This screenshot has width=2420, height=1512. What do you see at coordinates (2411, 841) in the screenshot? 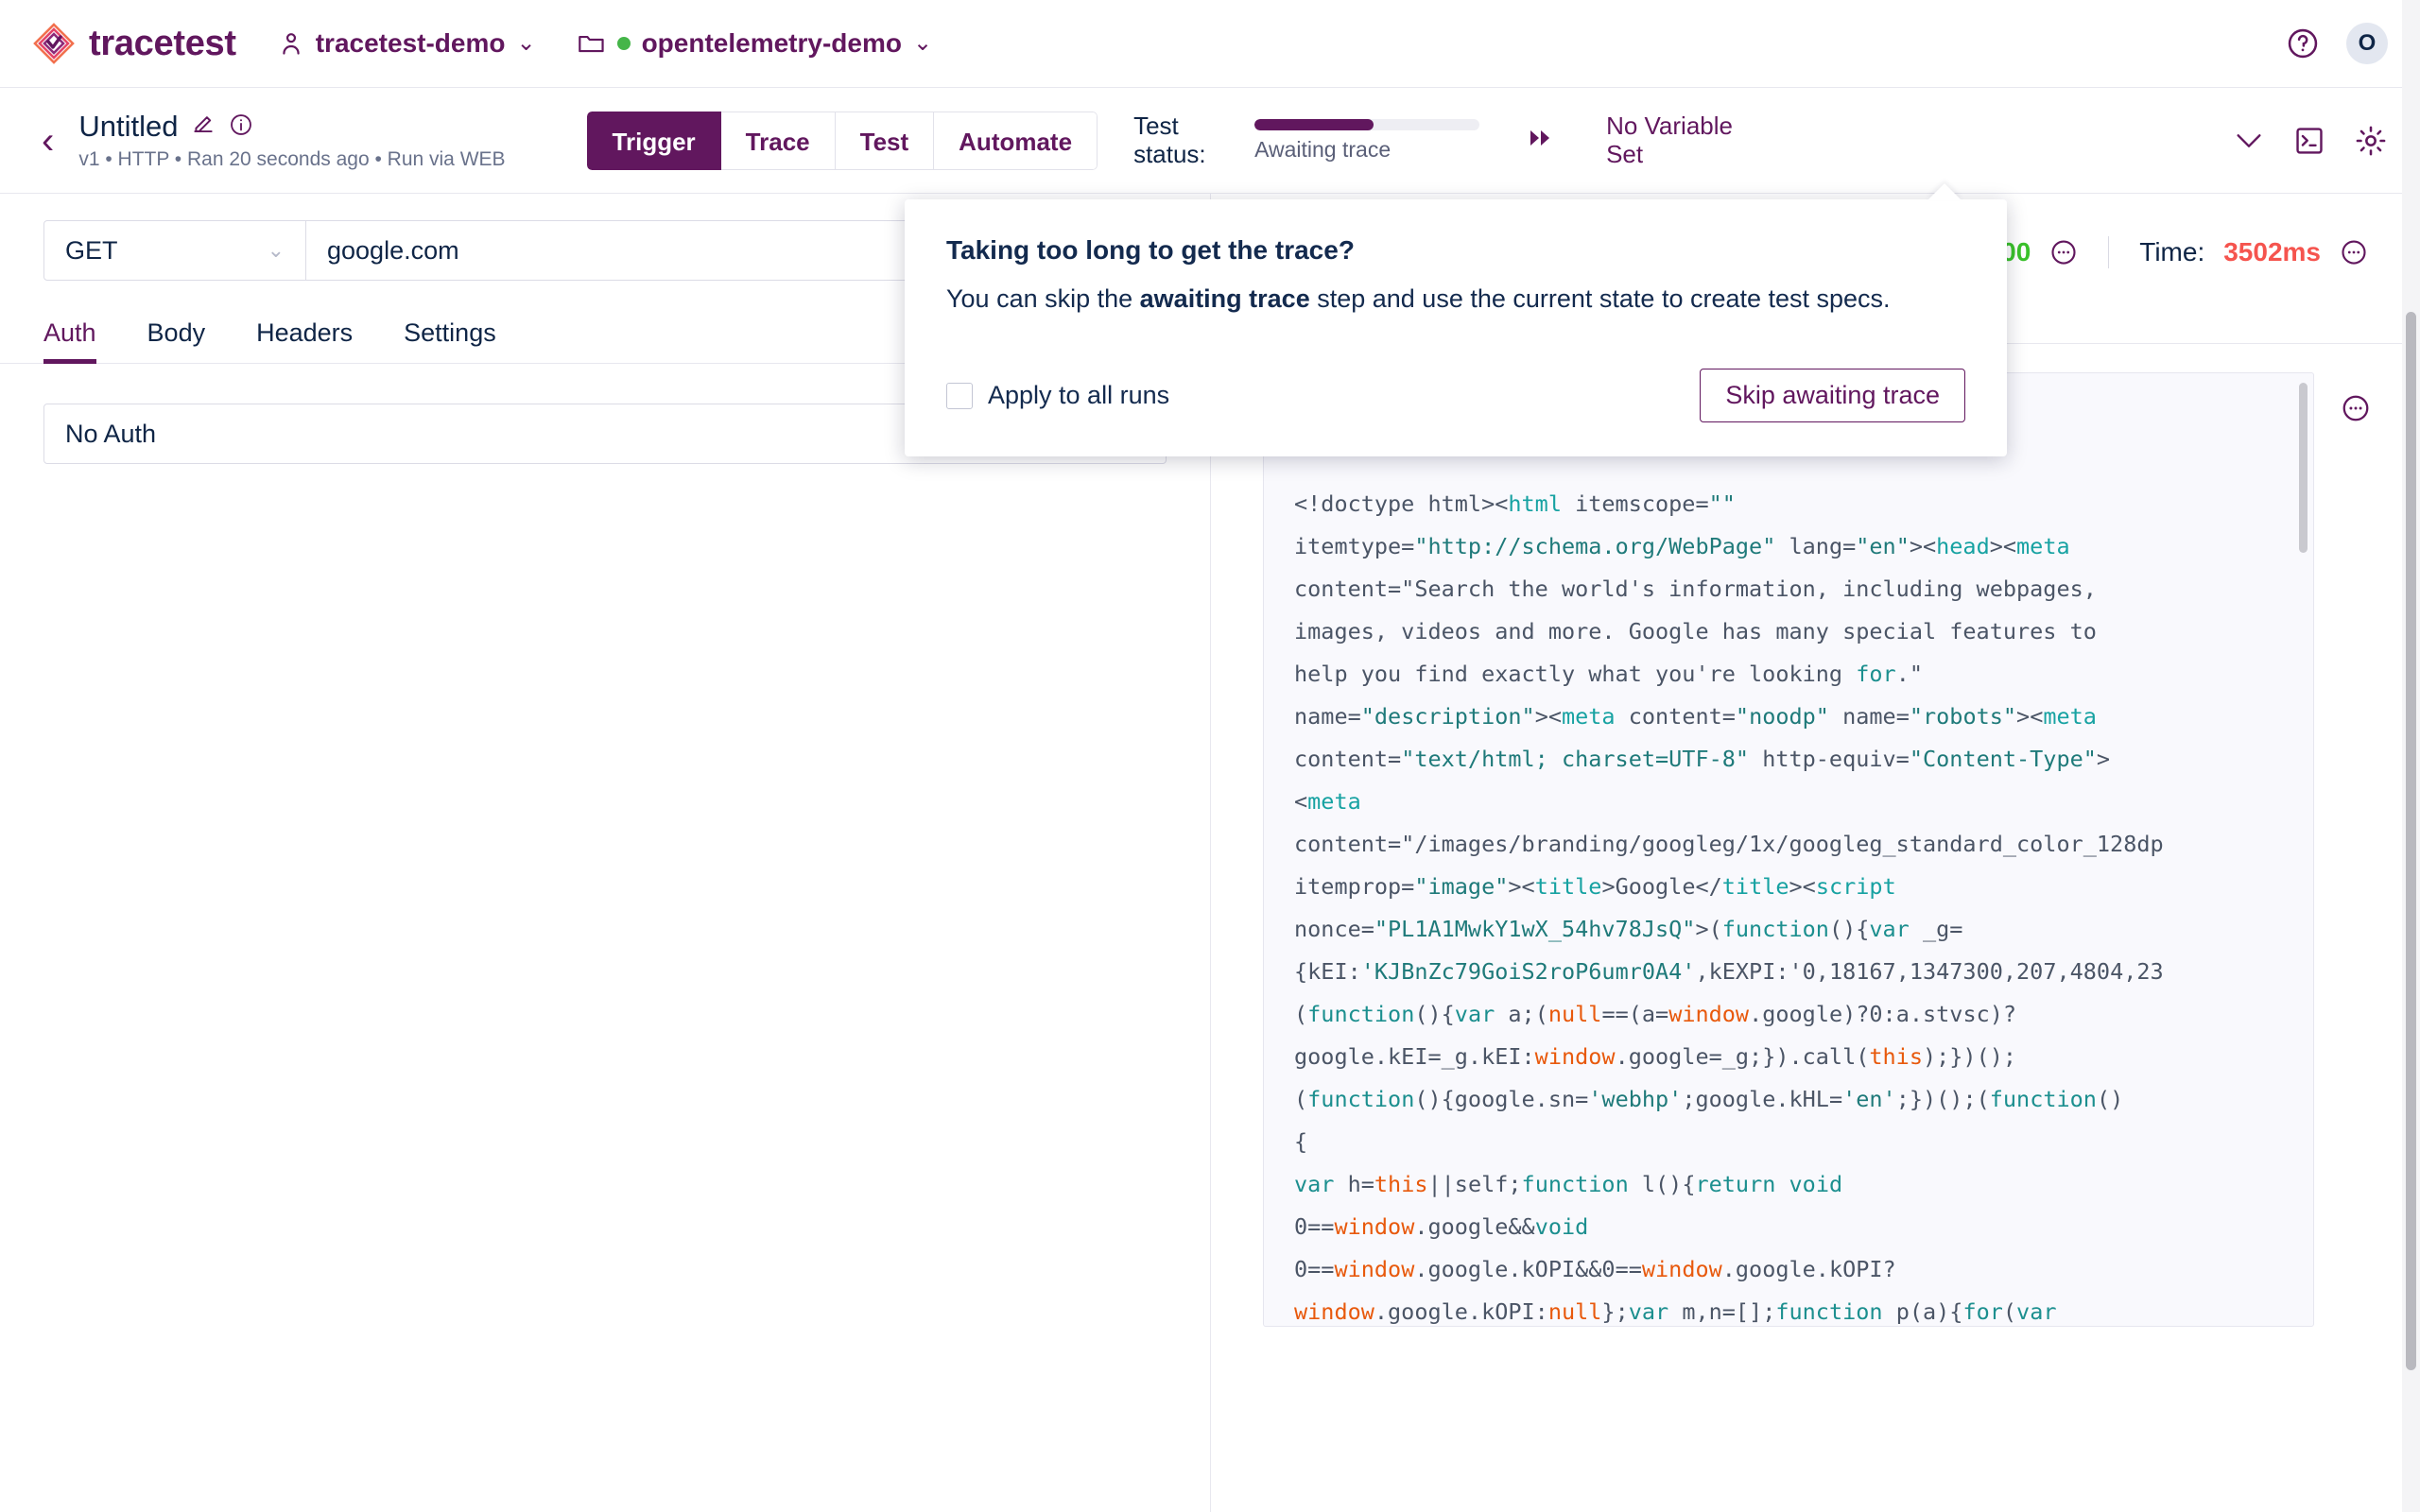
I see `page-scrollbar-thumb` at bounding box center [2411, 841].